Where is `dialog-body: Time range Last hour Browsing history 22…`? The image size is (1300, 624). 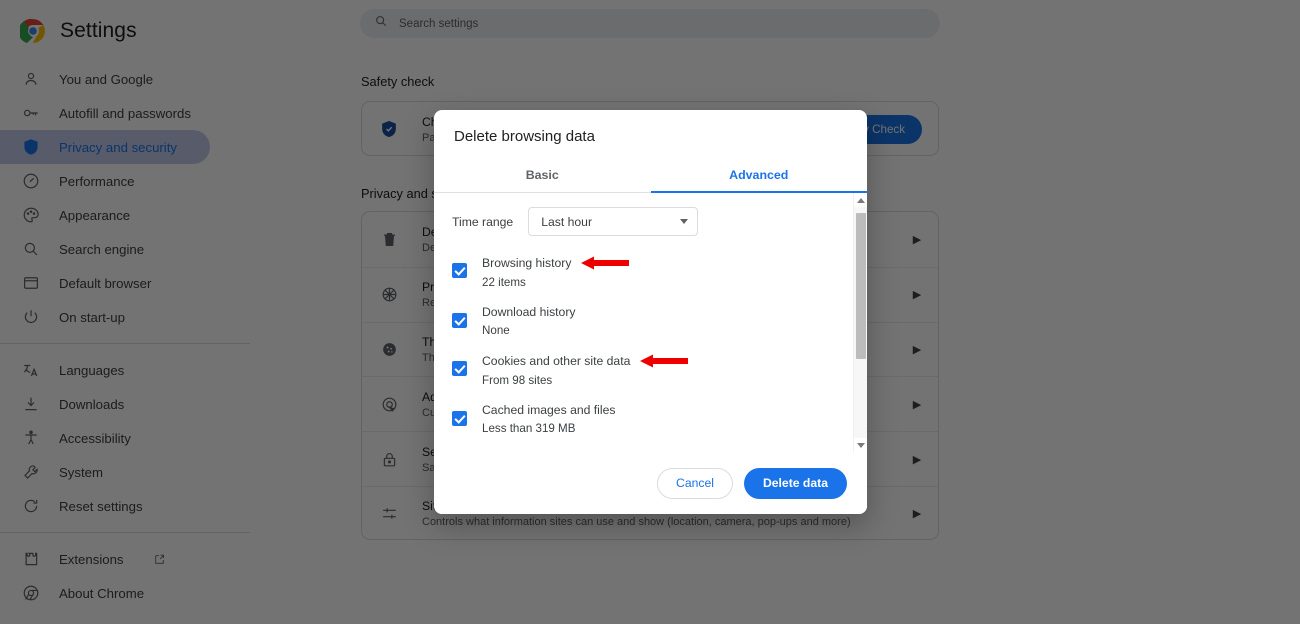 dialog-body: Time range Last hour Browsing history 22… is located at coordinates (650, 322).